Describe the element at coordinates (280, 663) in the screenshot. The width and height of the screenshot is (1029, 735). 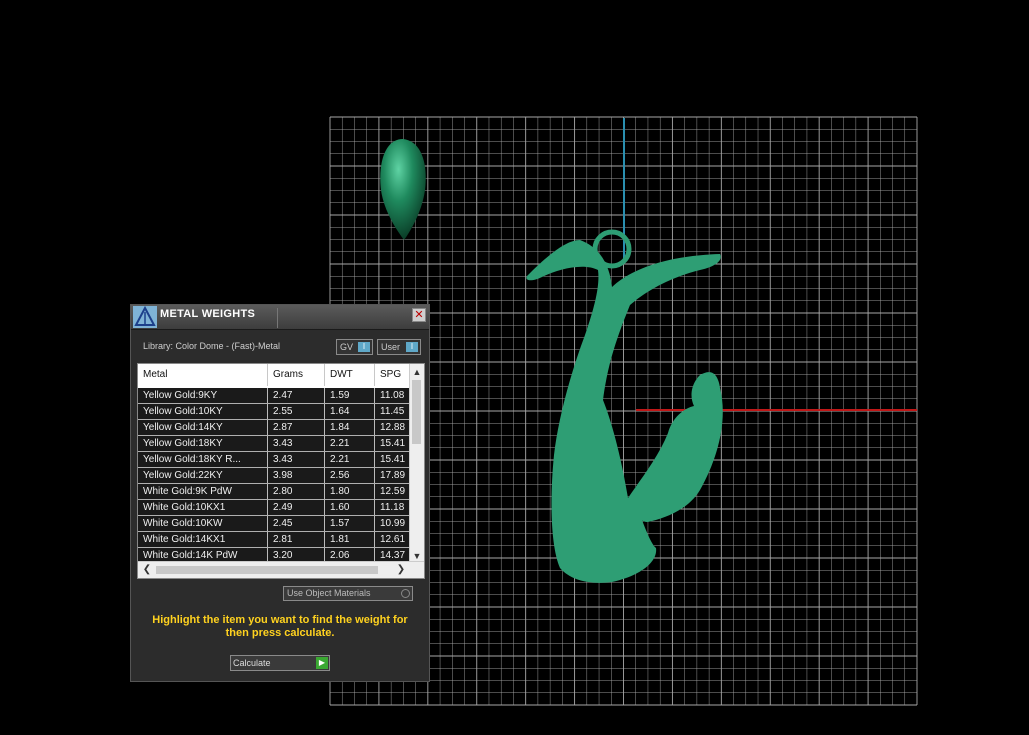
I see `calculate-button: Calculate ▶` at that location.